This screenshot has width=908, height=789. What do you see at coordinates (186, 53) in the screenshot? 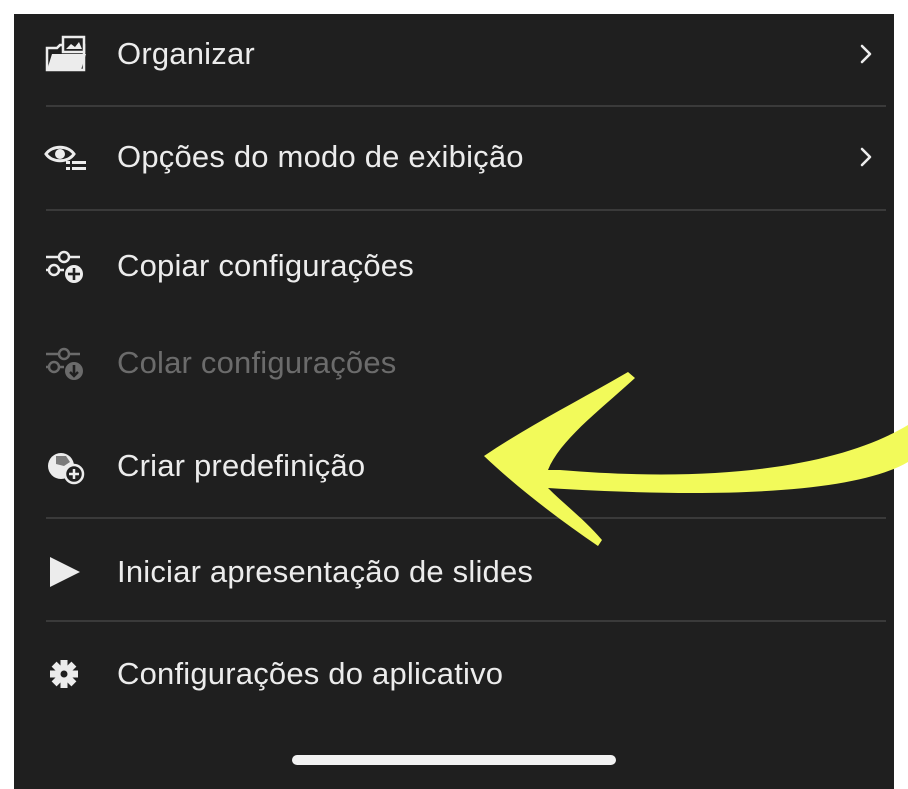
I see `menu-item-label: Organizar` at bounding box center [186, 53].